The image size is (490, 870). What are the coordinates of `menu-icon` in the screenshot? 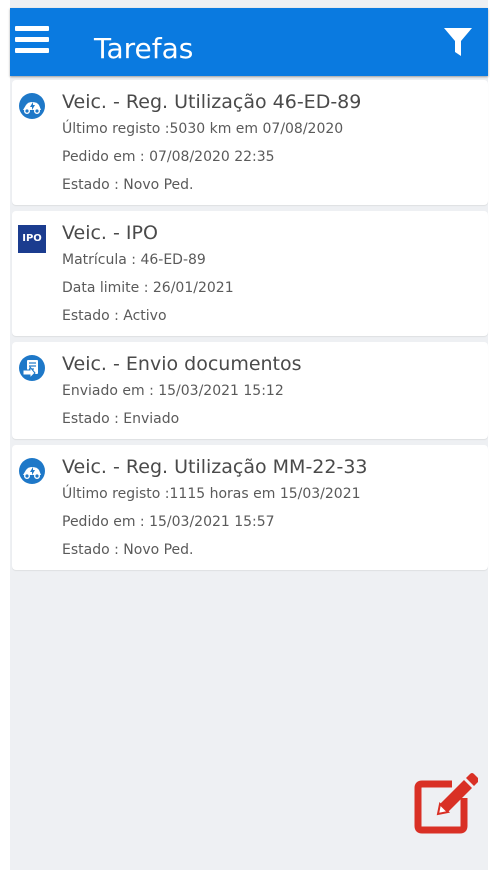 It's located at (32, 40).